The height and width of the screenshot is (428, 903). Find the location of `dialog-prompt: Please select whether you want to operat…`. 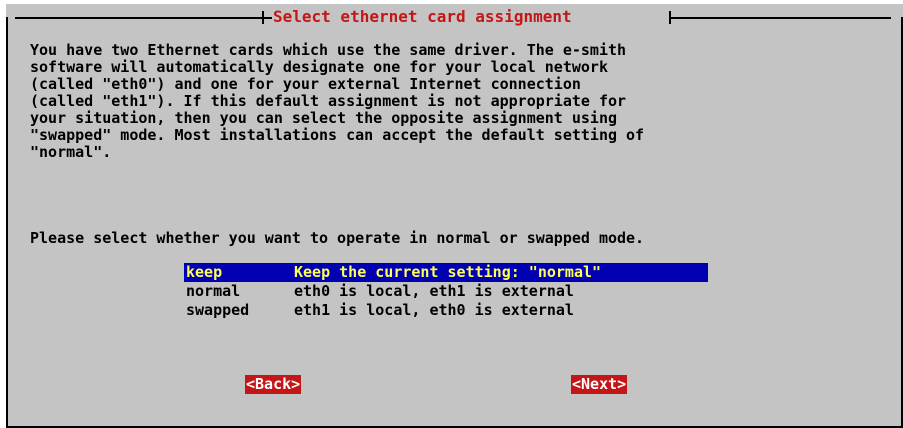

dialog-prompt: Please select whether you want to operat… is located at coordinates (337, 238).